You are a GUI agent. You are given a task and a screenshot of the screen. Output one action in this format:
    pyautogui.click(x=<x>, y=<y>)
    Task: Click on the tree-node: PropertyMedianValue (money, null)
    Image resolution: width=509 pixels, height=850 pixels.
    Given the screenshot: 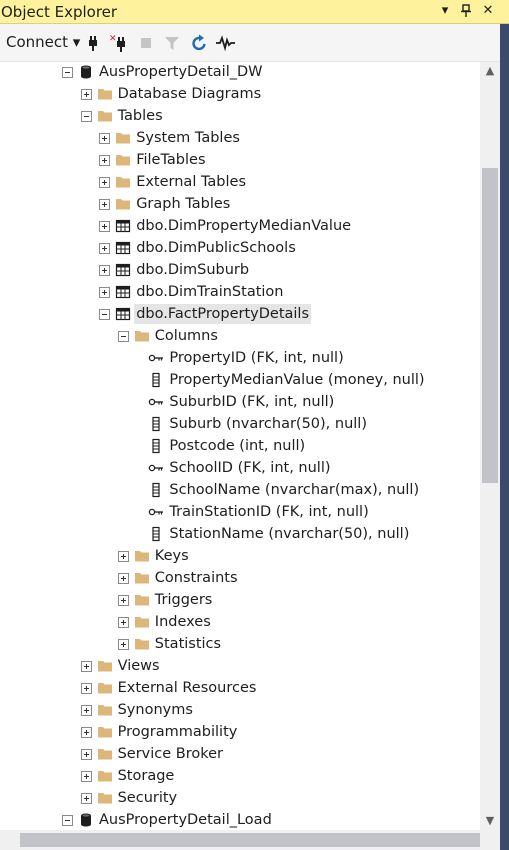 What is the action you would take?
    pyautogui.click(x=240, y=380)
    